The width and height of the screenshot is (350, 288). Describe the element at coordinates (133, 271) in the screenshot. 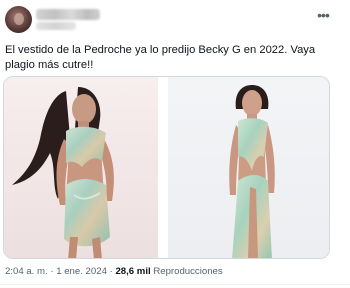

I see `views-count: 28,6 mil` at that location.